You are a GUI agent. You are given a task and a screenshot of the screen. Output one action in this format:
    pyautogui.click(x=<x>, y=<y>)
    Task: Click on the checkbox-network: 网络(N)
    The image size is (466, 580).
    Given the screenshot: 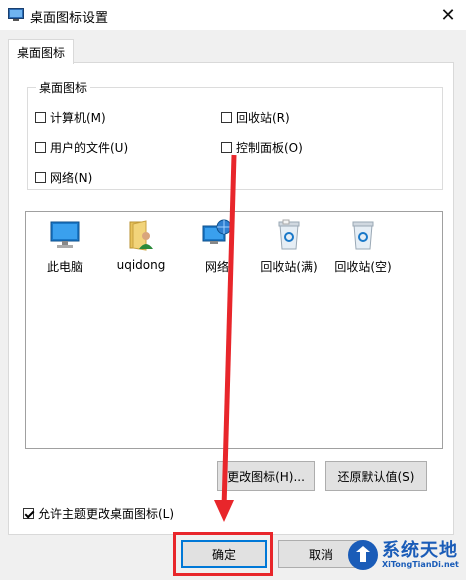 What is the action you would take?
    pyautogui.click(x=63, y=177)
    